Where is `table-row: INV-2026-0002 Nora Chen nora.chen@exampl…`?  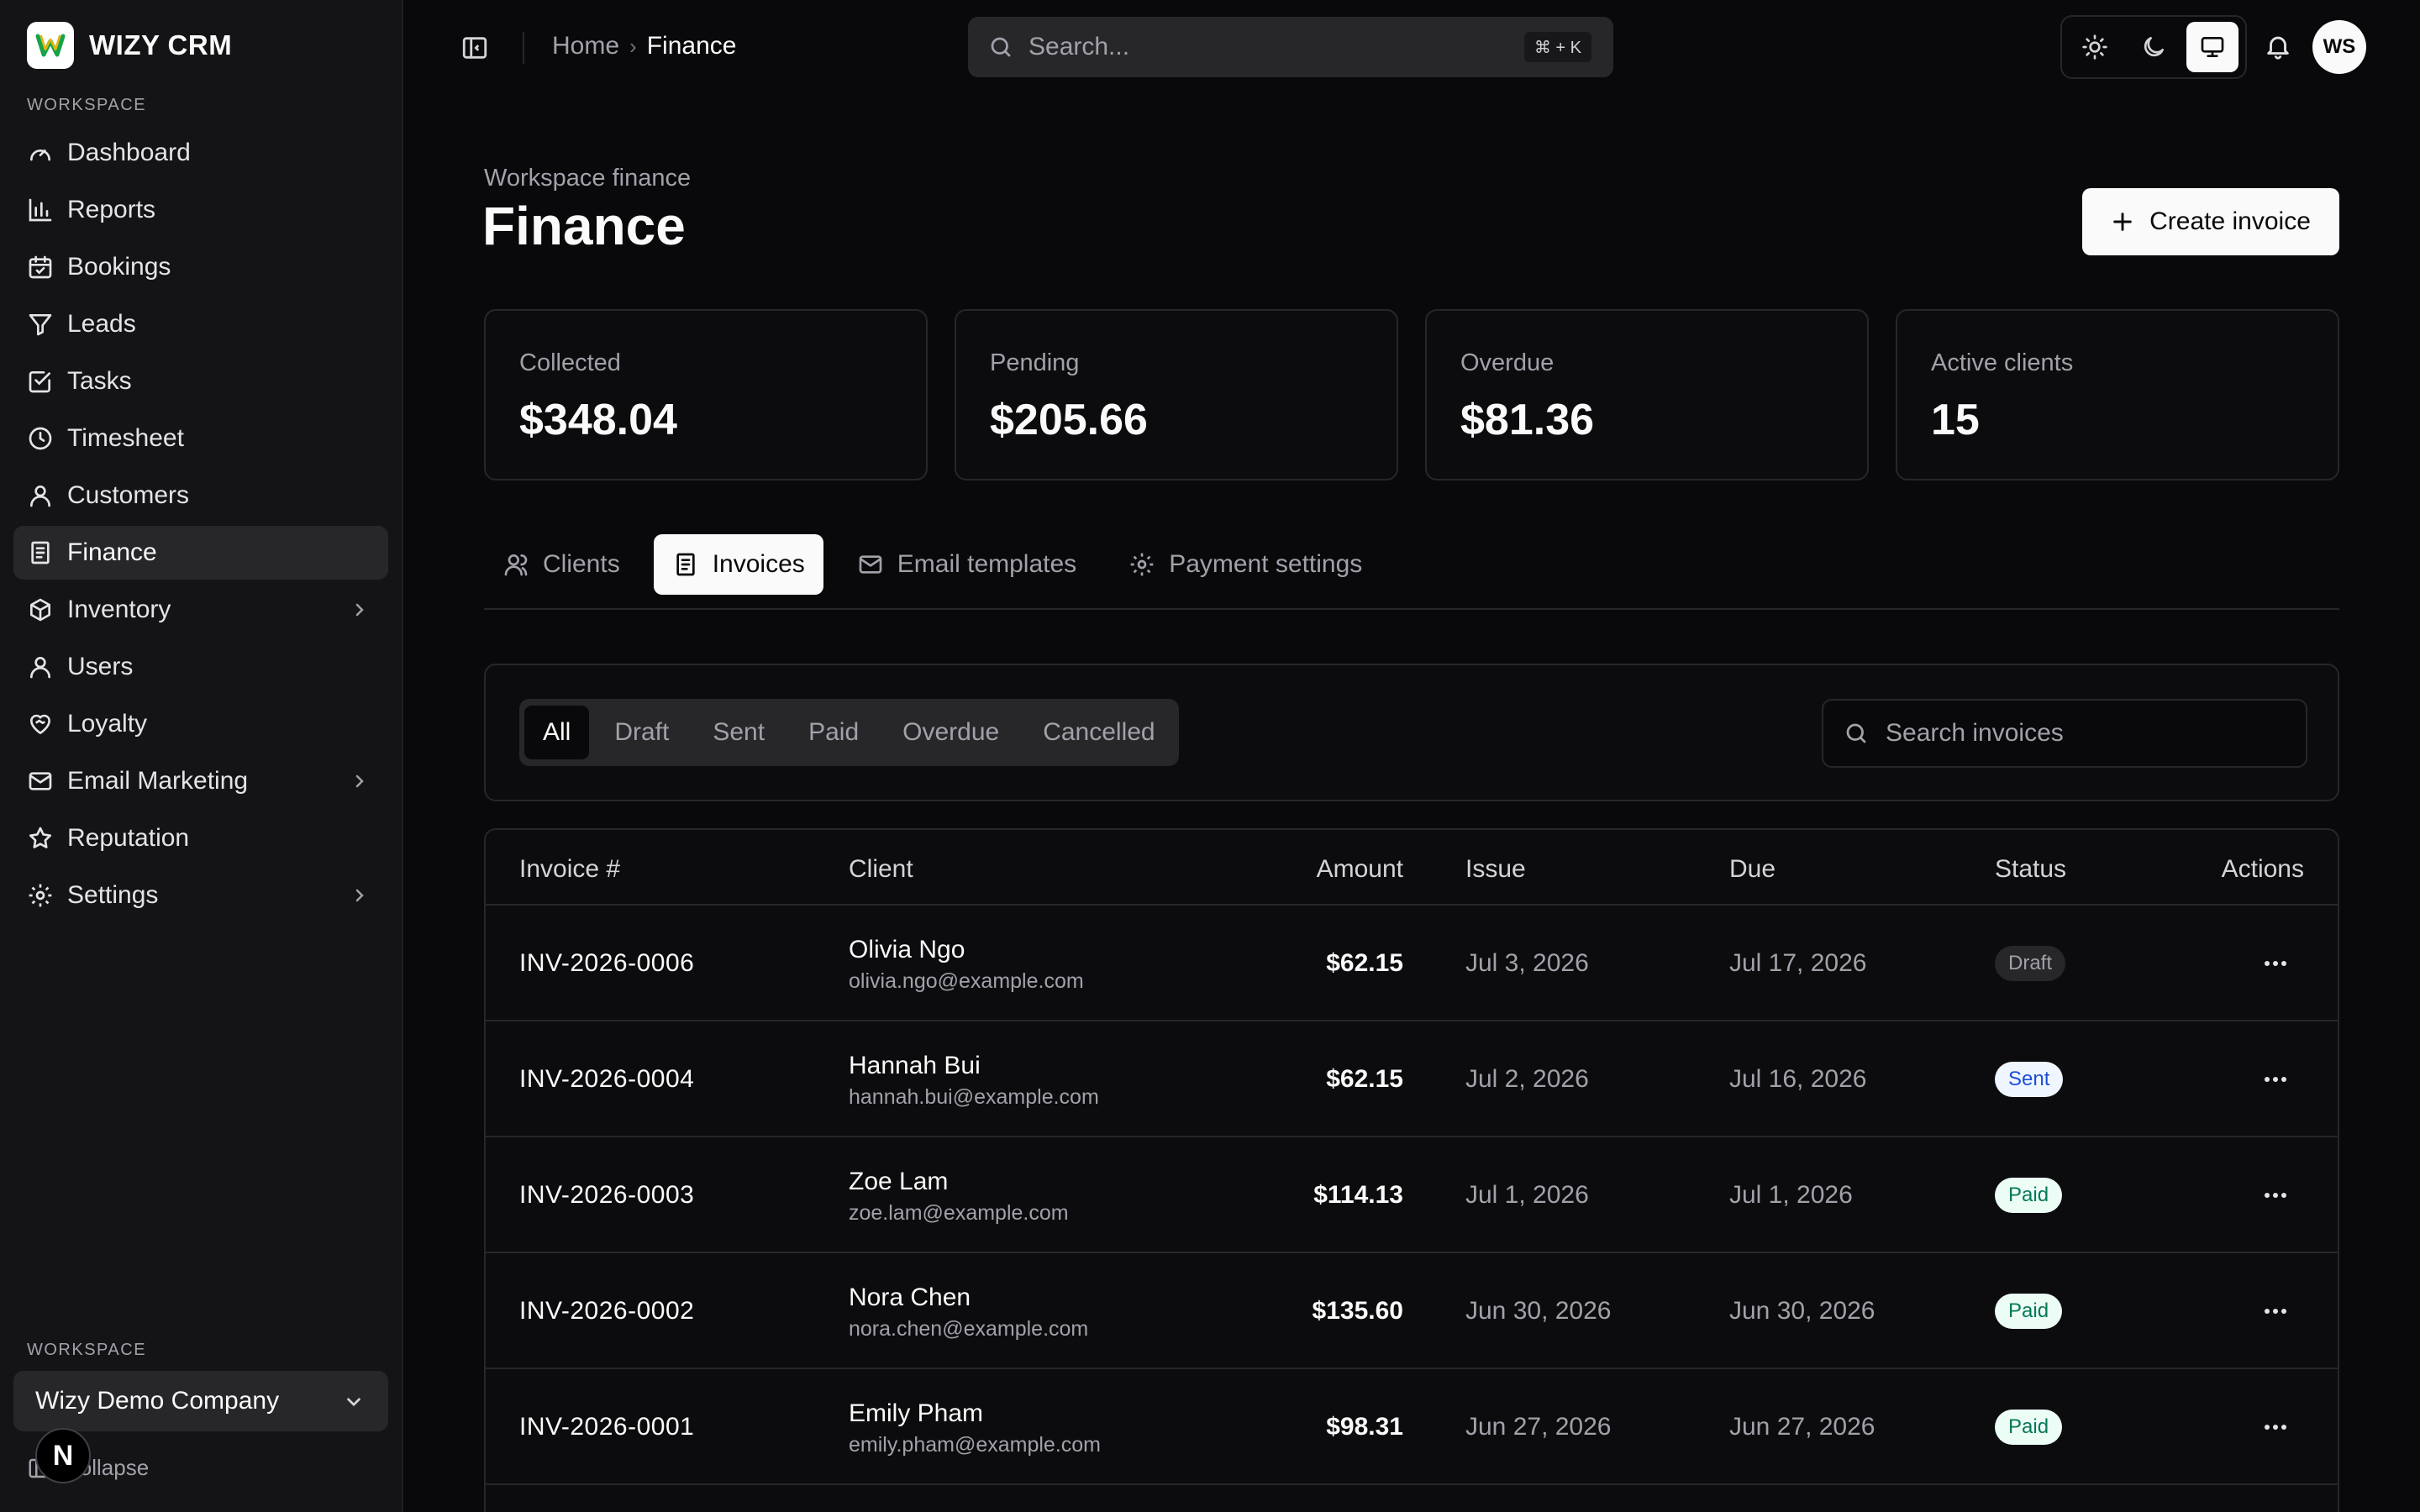
table-row: INV-2026-0002 Nora Chen nora.chen@exampl… is located at coordinates (1412, 1311).